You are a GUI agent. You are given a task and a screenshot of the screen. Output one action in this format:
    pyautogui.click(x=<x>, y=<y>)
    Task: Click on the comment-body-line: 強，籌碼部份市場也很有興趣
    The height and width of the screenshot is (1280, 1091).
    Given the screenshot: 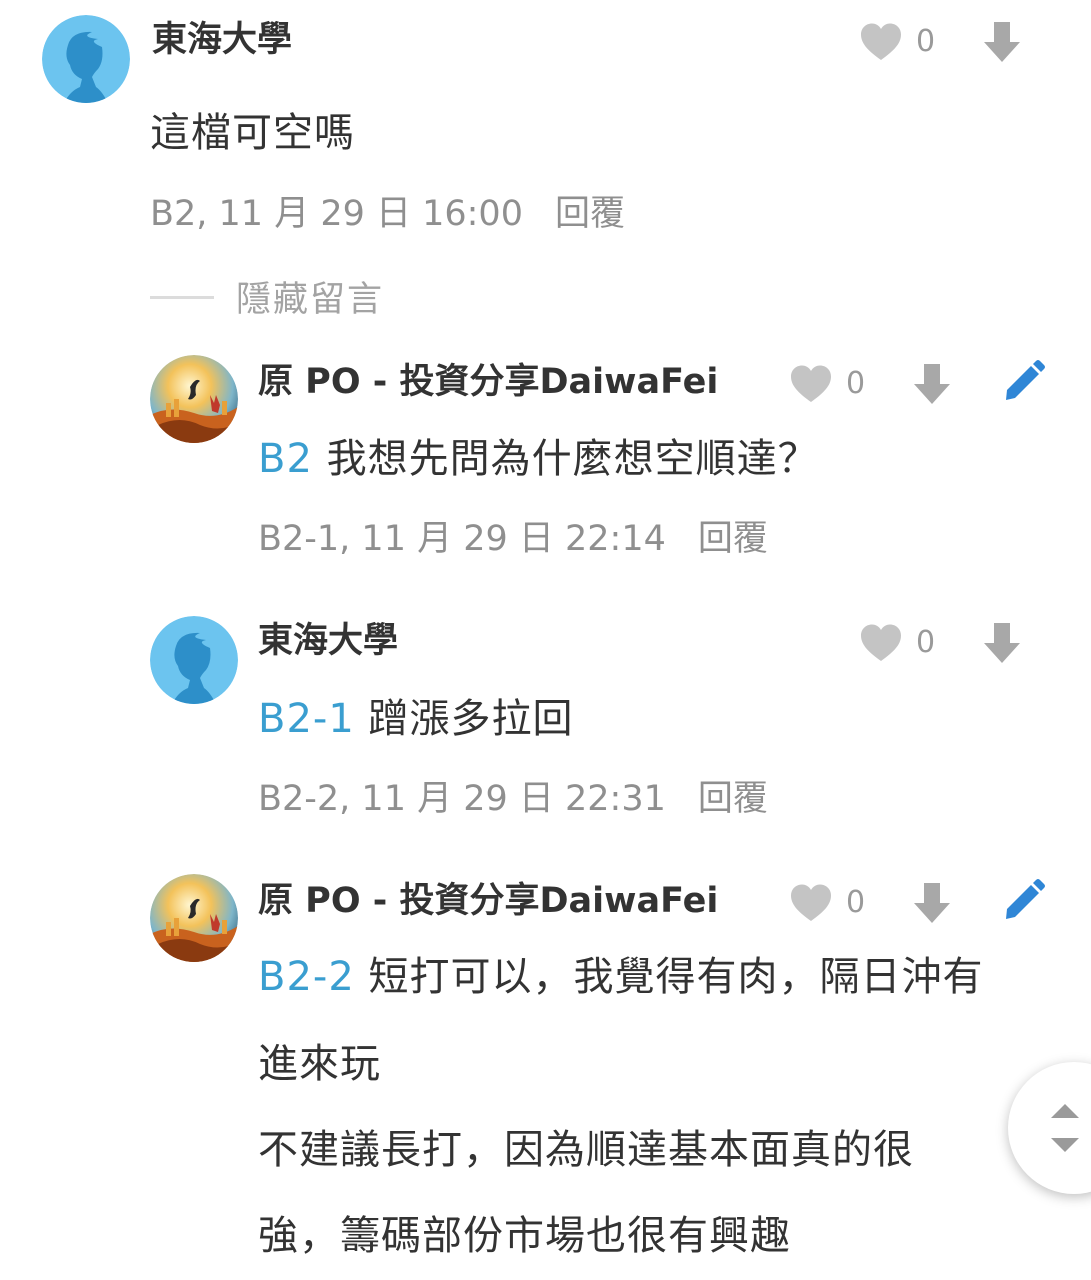 What is the action you would take?
    pyautogui.click(x=524, y=1236)
    